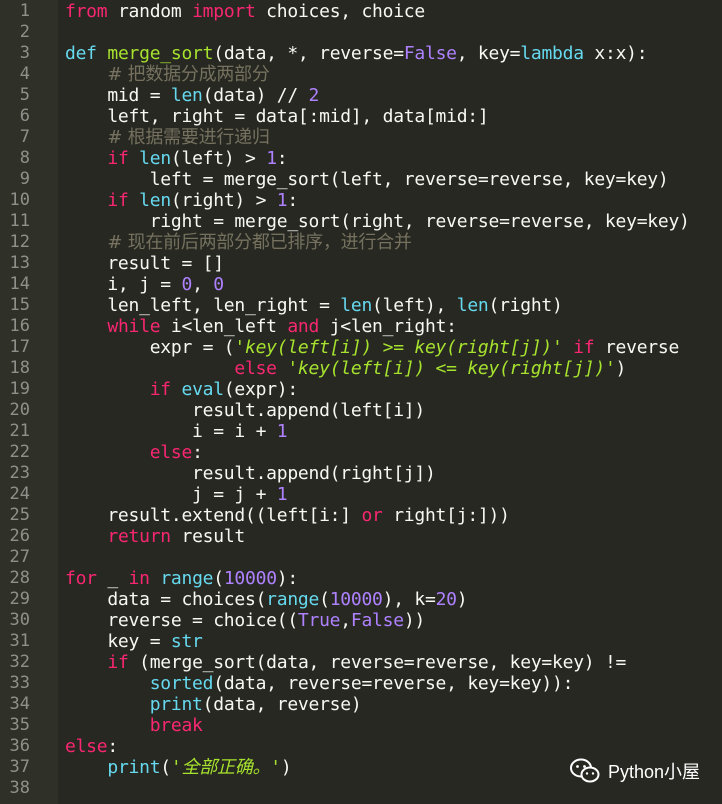 The height and width of the screenshot is (804, 722). Describe the element at coordinates (19, 221) in the screenshot. I see `line-number: 11` at that location.